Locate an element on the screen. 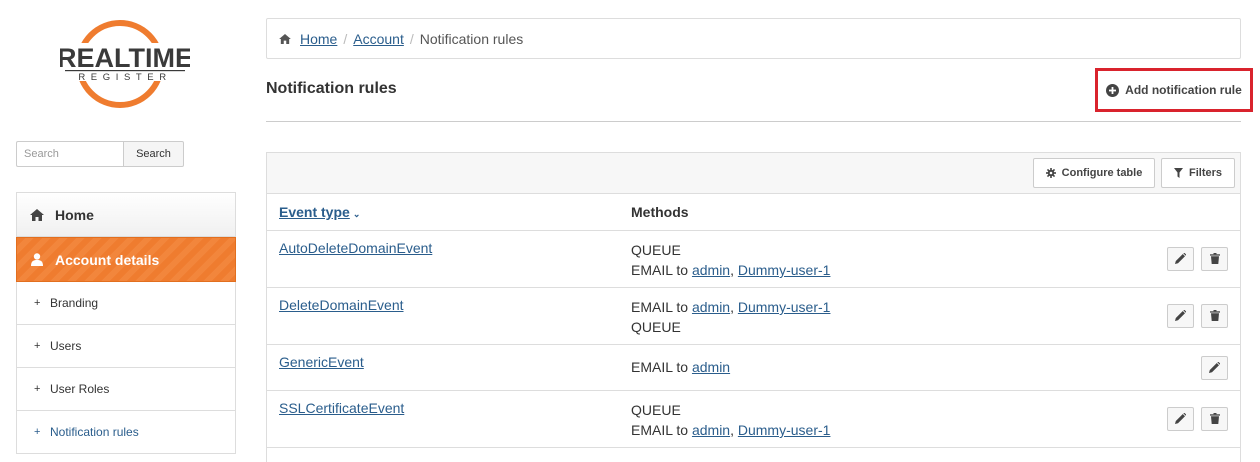 The width and height of the screenshot is (1260, 462). sidebar-subitem-label: Branding is located at coordinates (74, 303).